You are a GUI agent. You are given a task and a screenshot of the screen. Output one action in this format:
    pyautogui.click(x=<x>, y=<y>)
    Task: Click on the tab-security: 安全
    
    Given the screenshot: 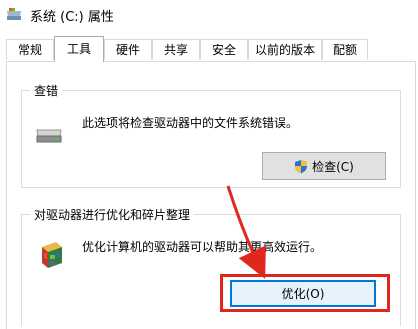 What is the action you would take?
    pyautogui.click(x=224, y=49)
    